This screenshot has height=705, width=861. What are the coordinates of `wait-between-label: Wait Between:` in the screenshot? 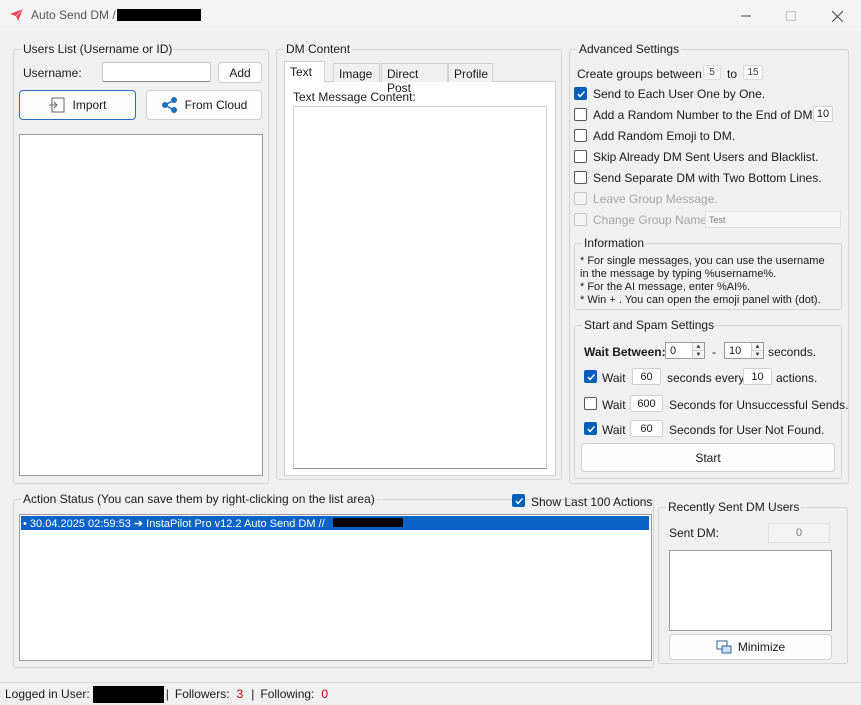 It's located at (625, 352).